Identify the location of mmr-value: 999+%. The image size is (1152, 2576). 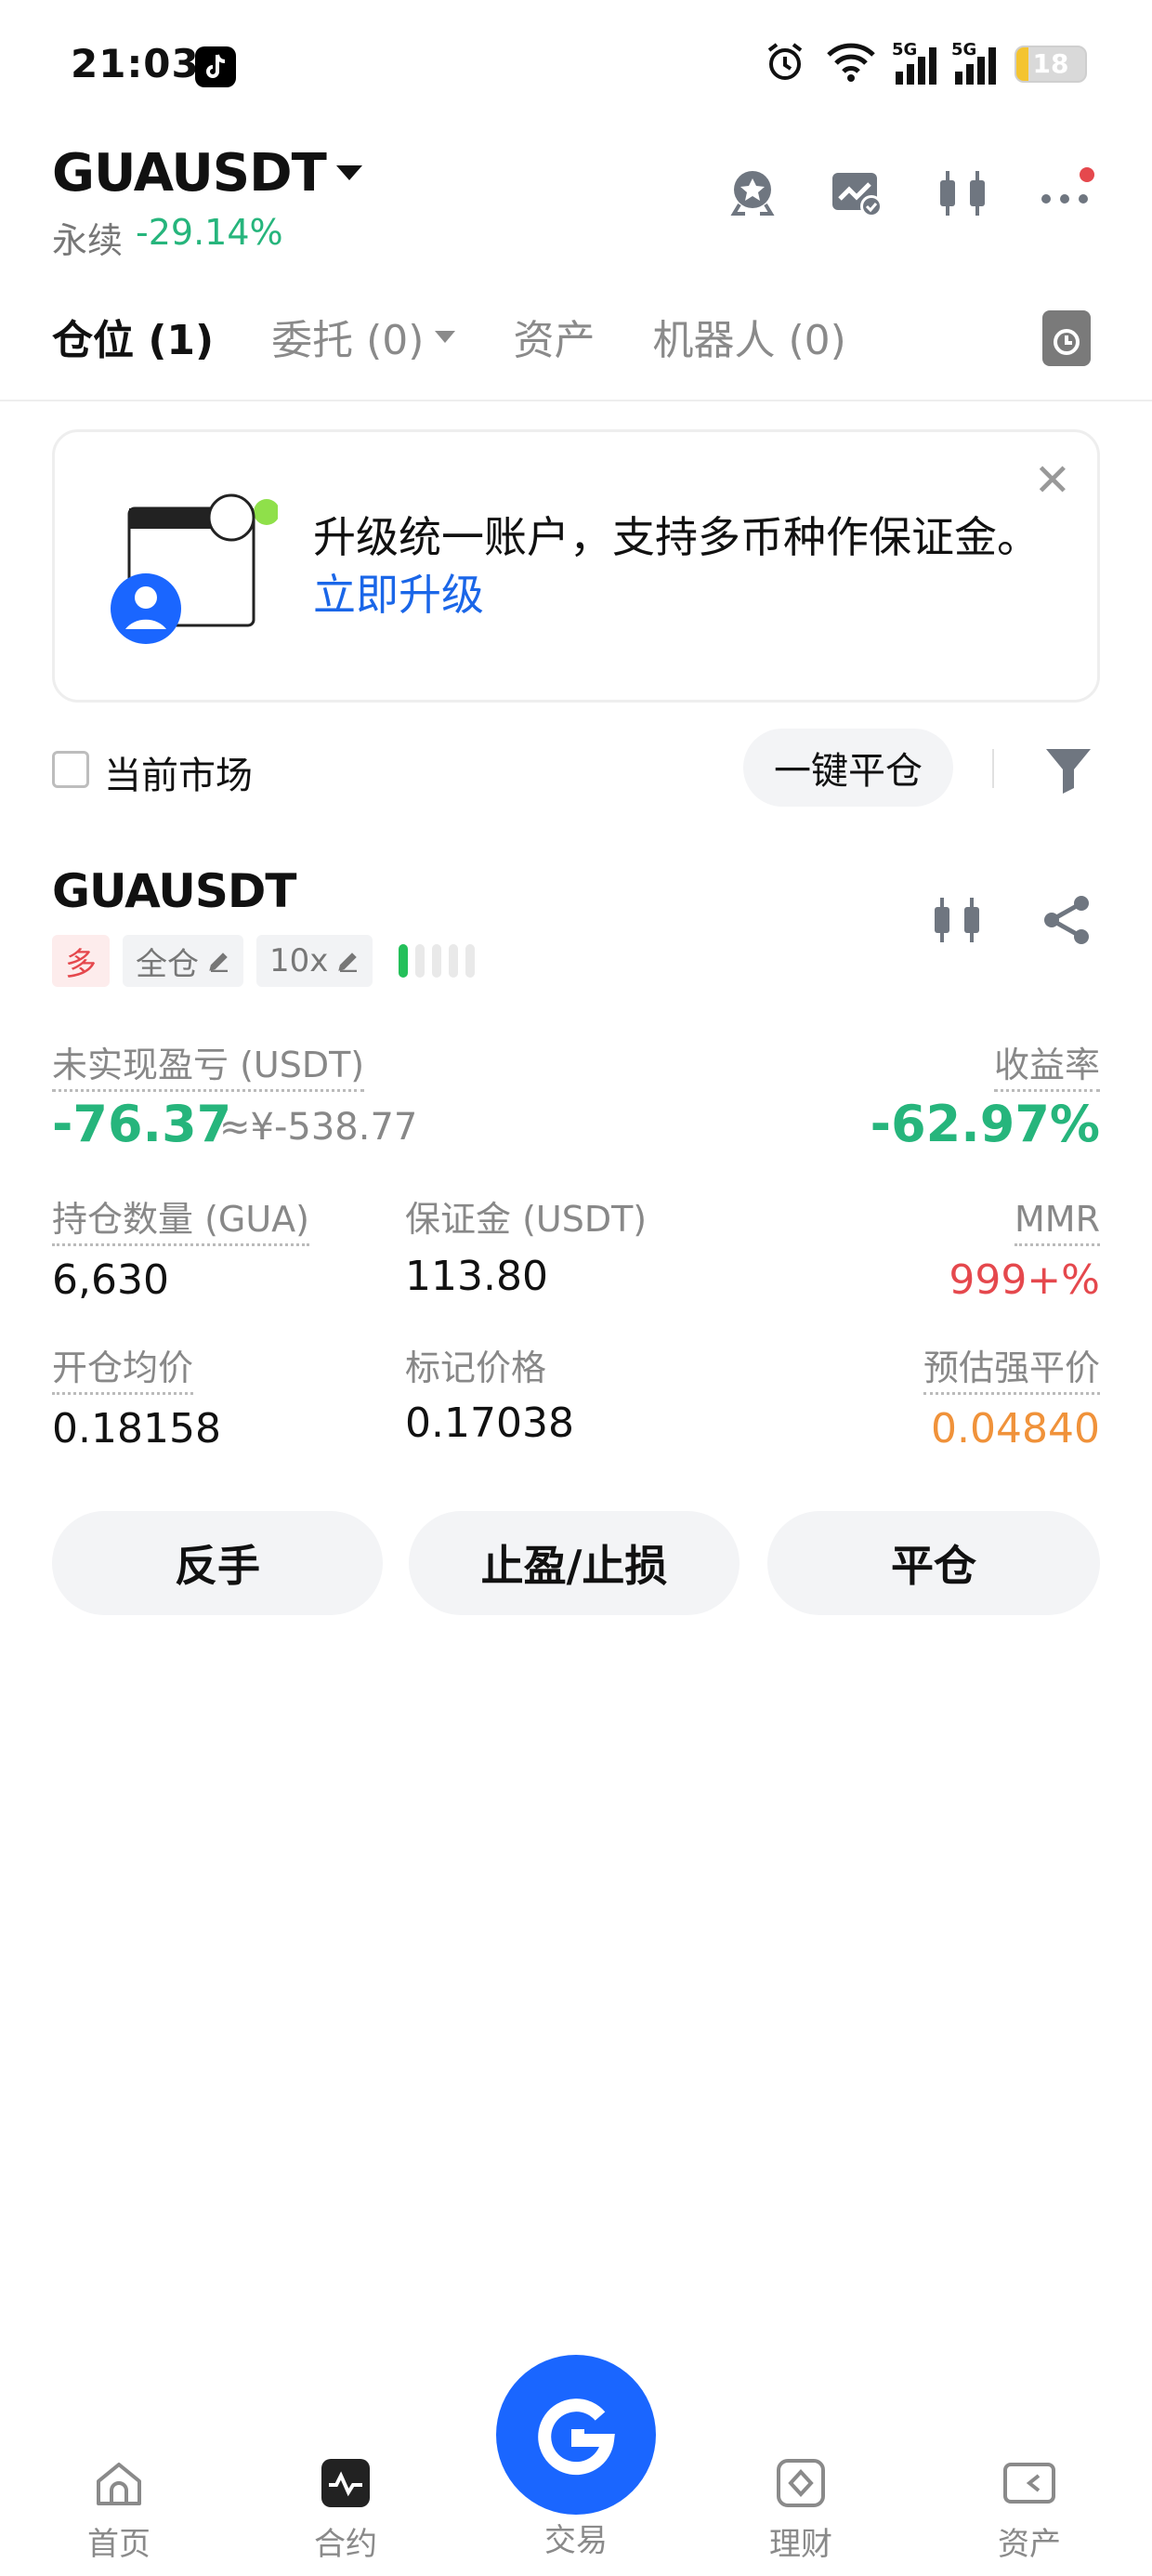
(1024, 1280).